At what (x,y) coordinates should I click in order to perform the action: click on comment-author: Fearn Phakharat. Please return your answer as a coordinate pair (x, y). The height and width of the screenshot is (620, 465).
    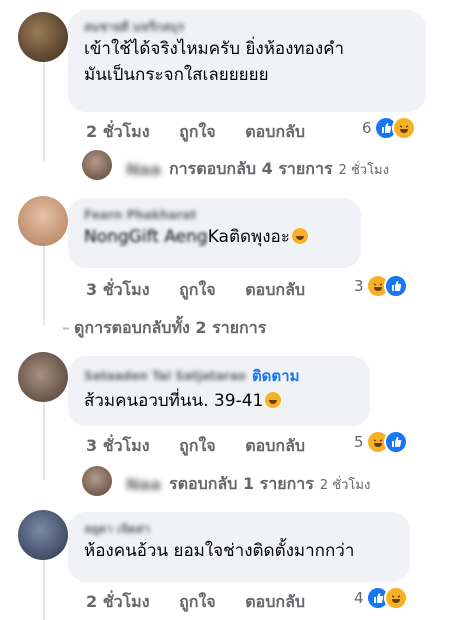
    Looking at the image, I should click on (215, 215).